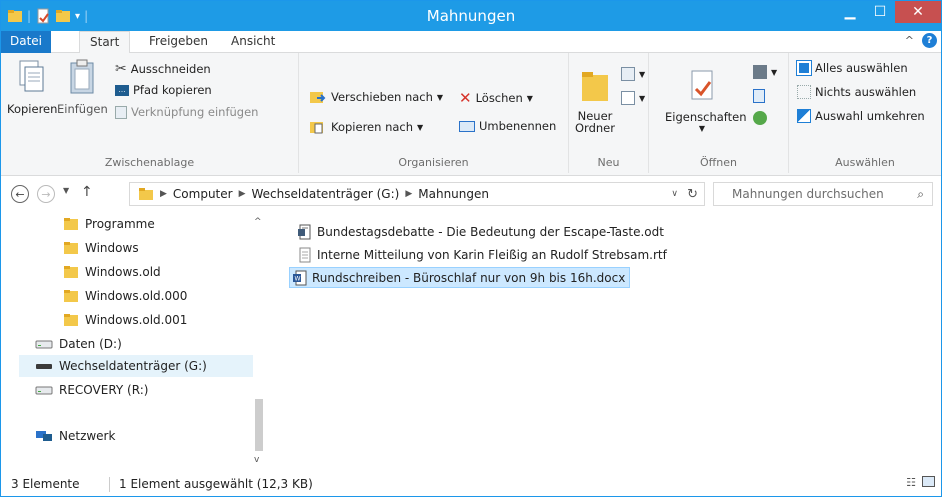 Image resolution: width=942 pixels, height=497 pixels. Describe the element at coordinates (195, 112) in the screenshot. I see `verknuepfung-label: Verknüpfung einfügen` at that location.